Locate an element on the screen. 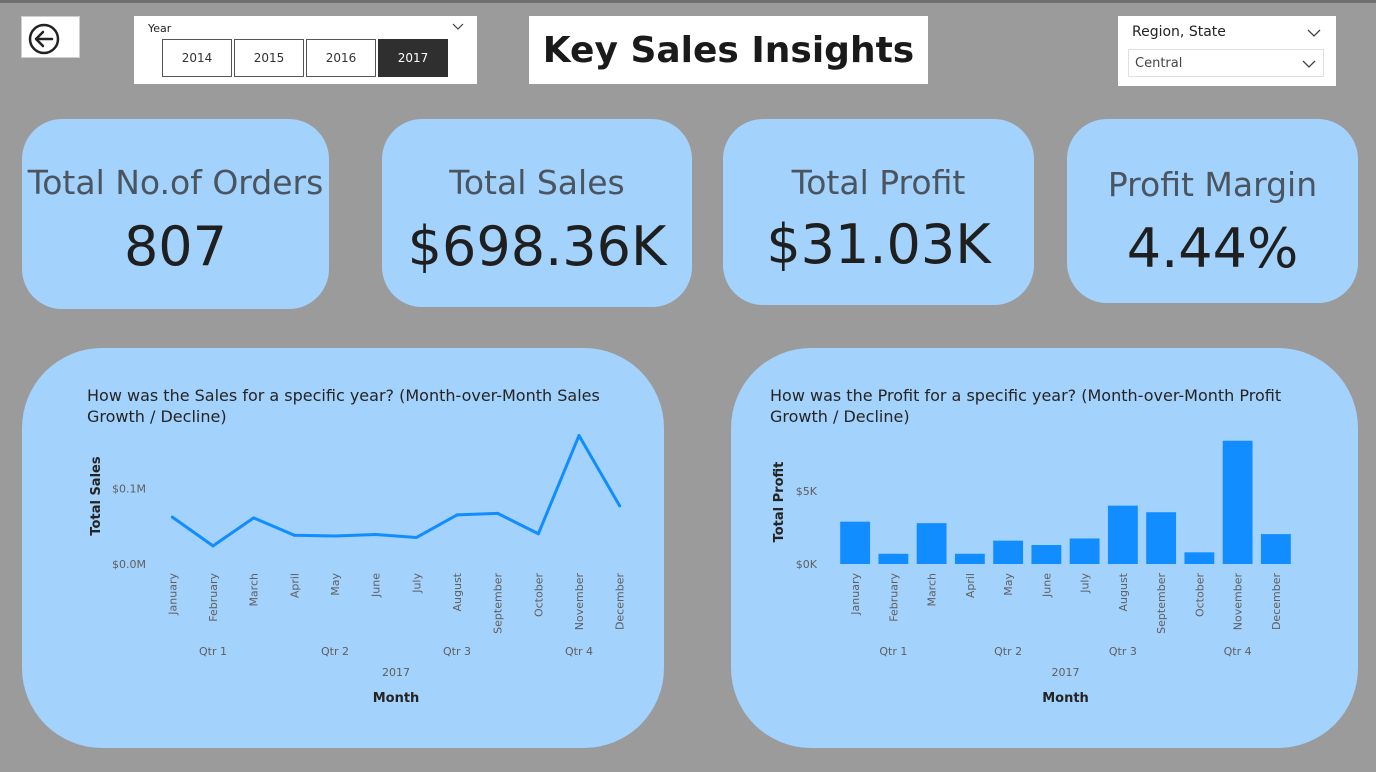 The image size is (1376, 772). page-title-box: Key Sales Insights is located at coordinates (728, 50).